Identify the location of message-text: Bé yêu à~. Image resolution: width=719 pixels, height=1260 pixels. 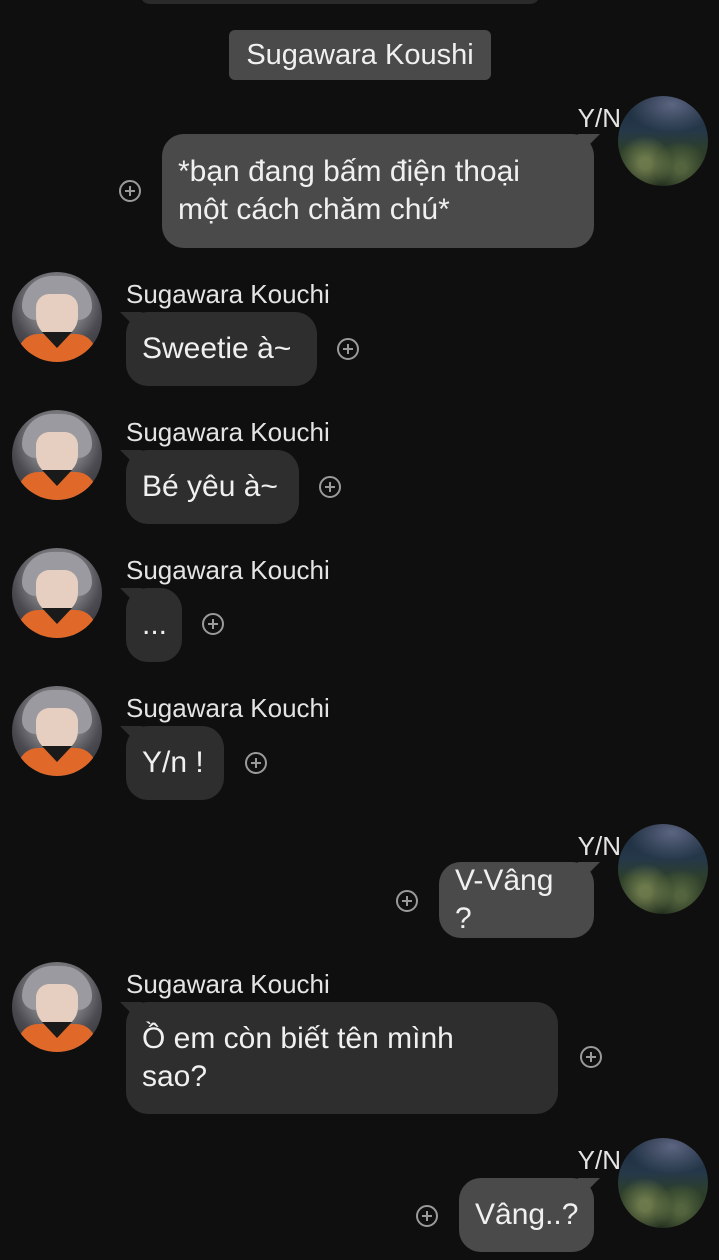
(210, 486).